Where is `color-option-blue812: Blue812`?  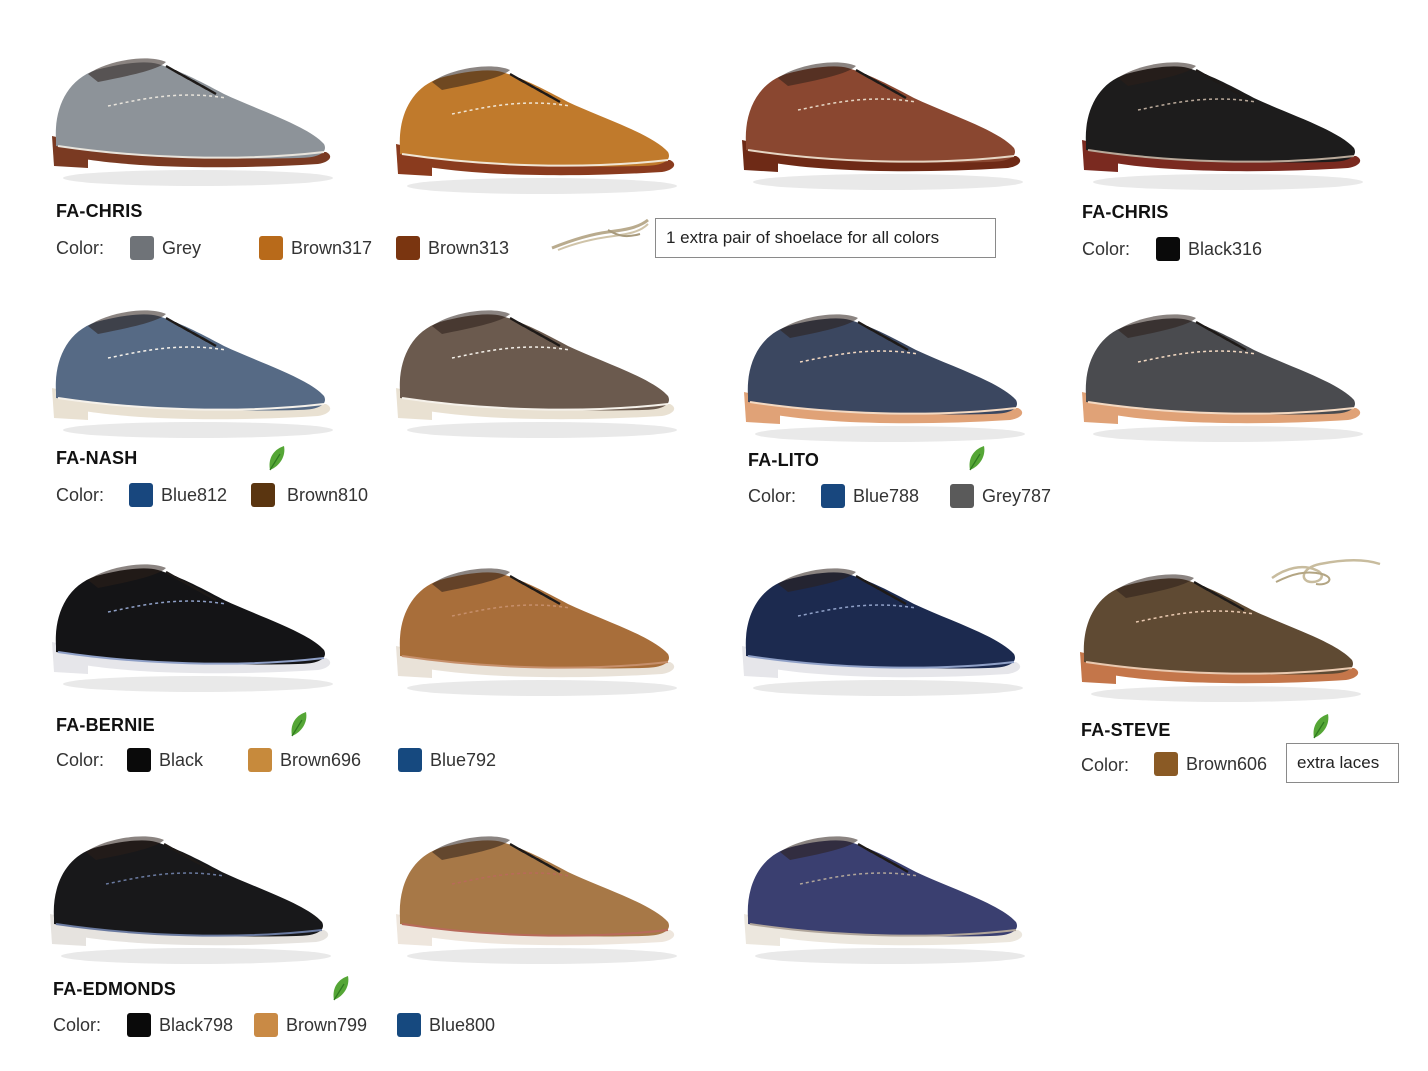 color-option-blue812: Blue812 is located at coordinates (178, 495).